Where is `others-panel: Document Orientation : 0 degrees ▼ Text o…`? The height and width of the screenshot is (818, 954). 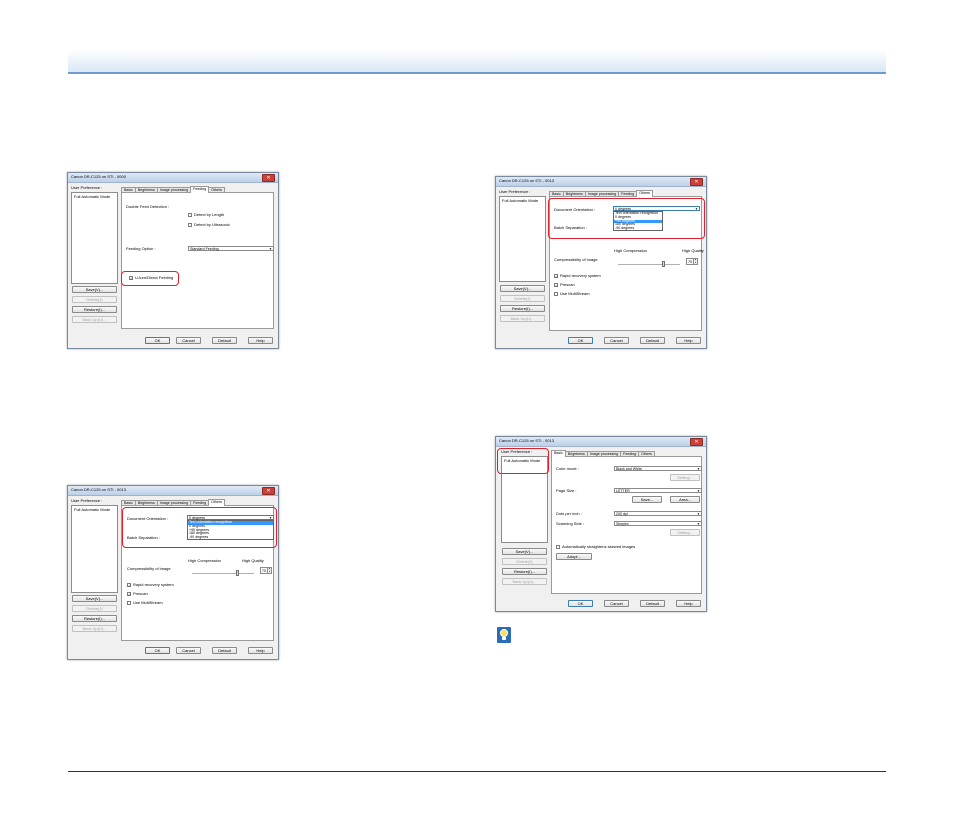
others-panel: Document Orientation : 0 degrees ▼ Text o… is located at coordinates (626, 263).